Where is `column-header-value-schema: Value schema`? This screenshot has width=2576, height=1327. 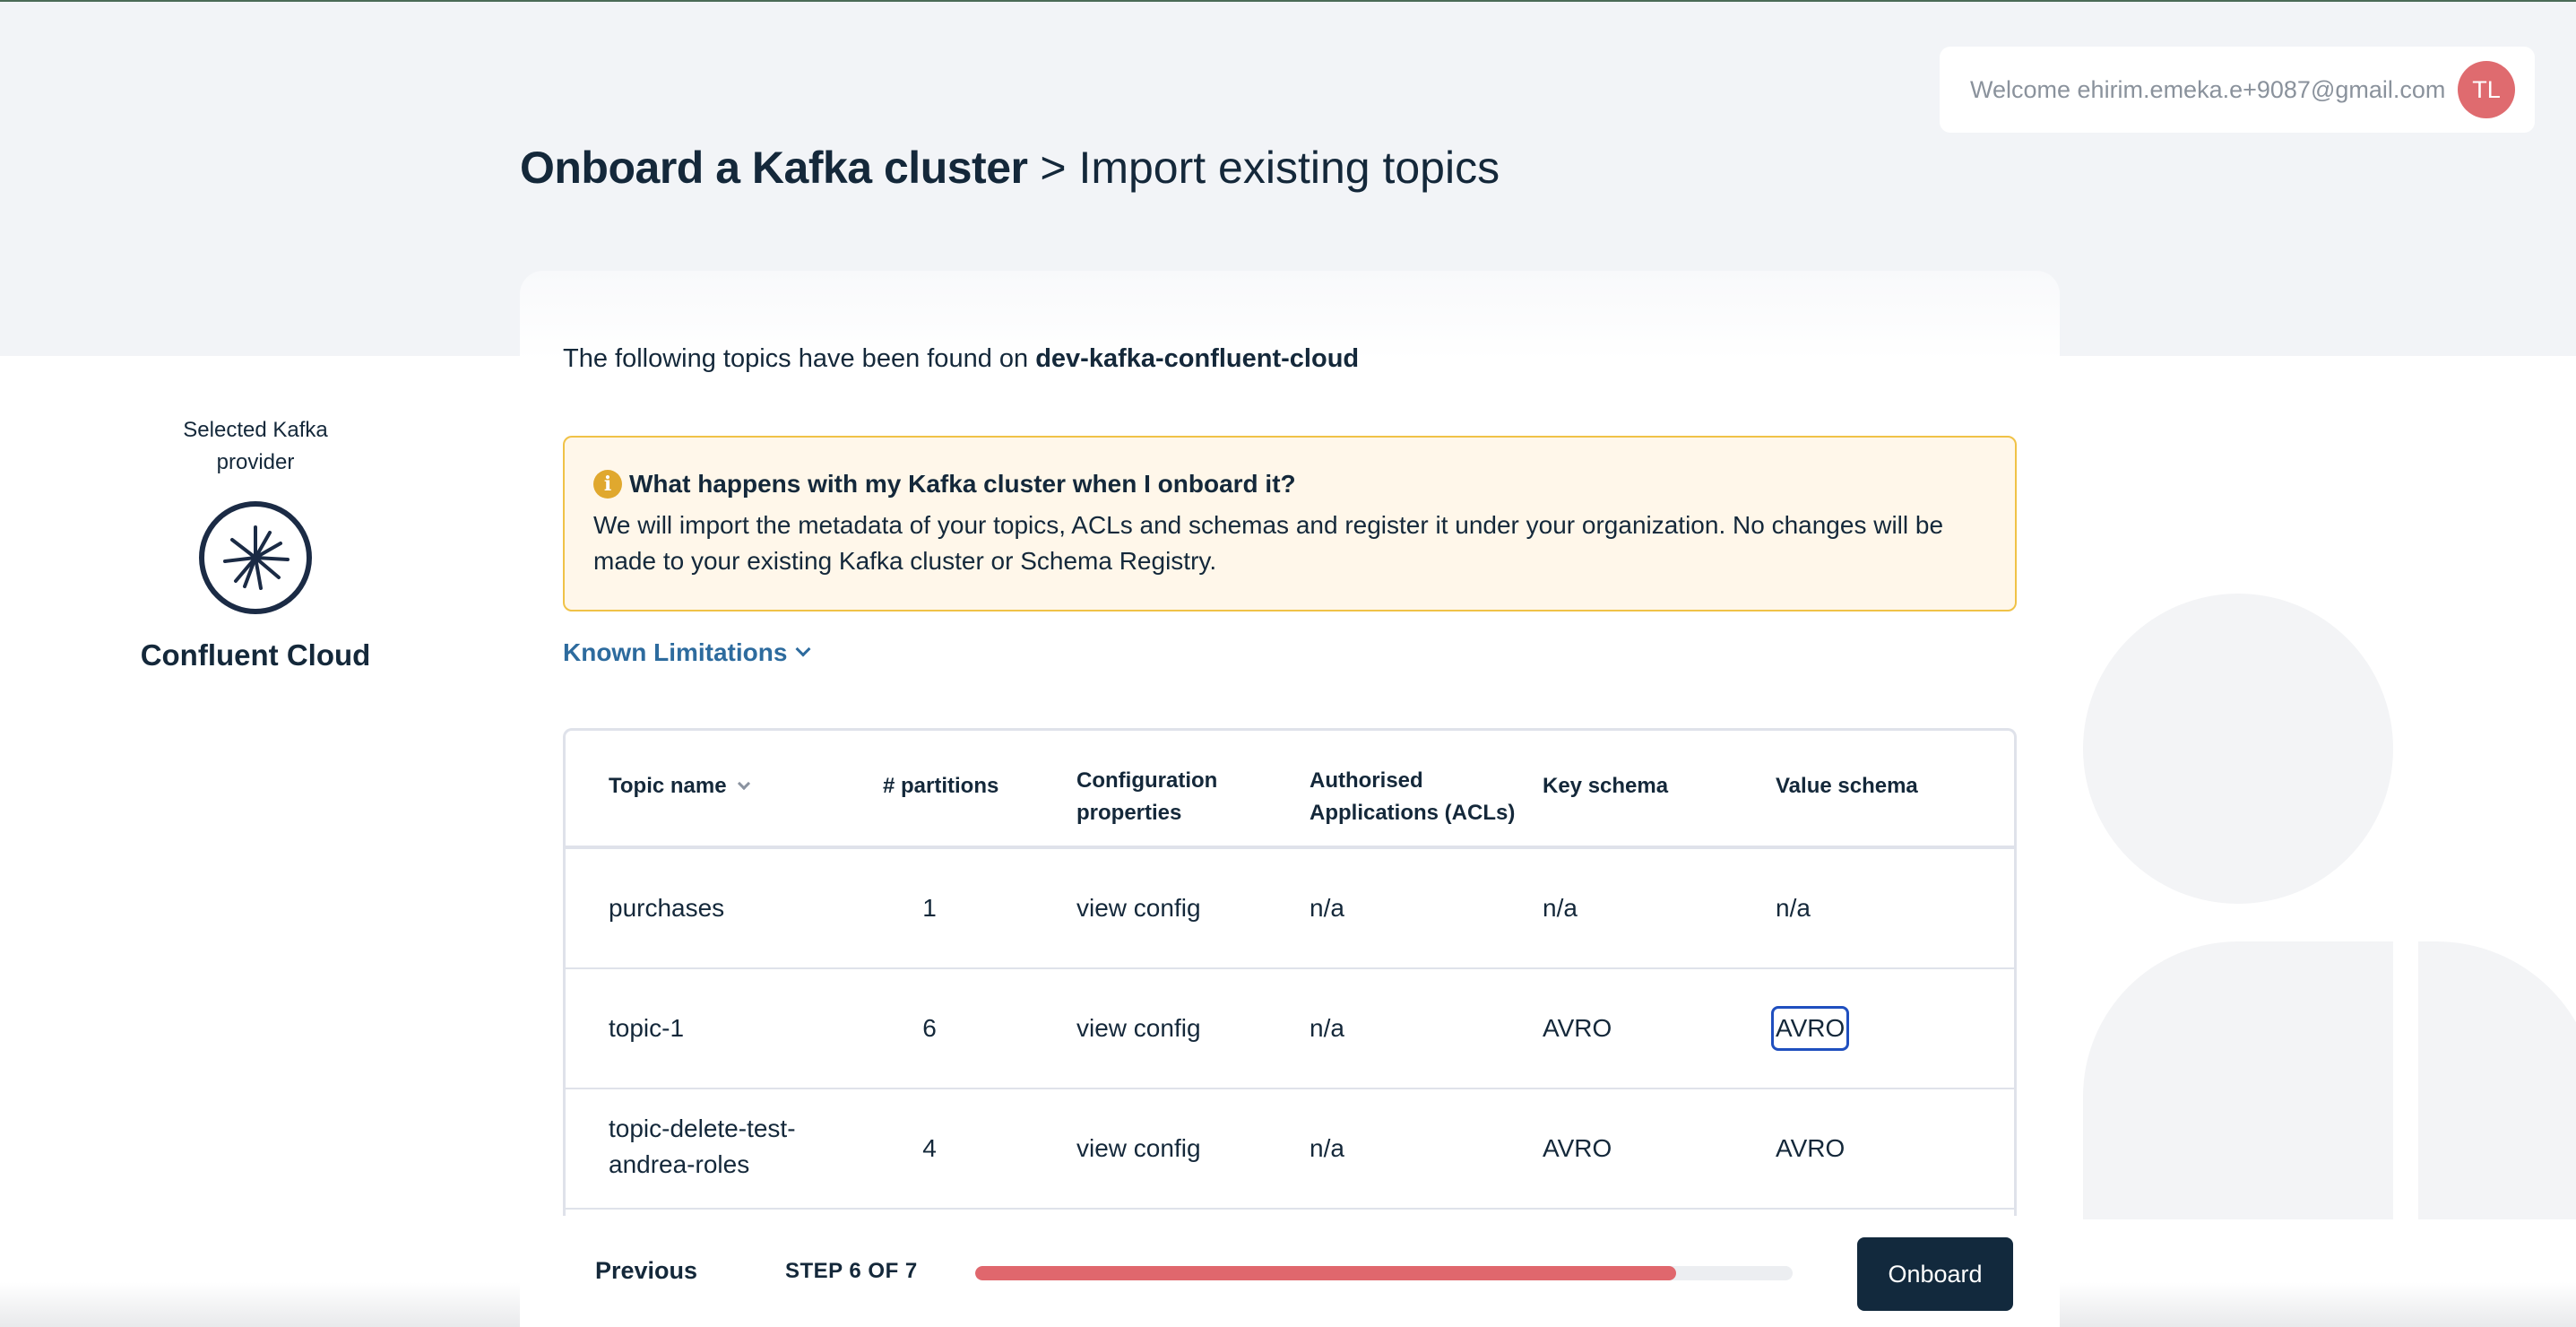
column-header-value-schema: Value schema is located at coordinates (1847, 786).